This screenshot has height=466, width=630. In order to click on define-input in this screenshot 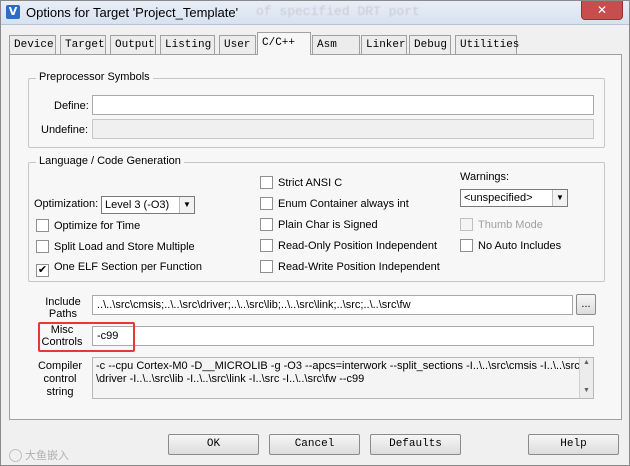, I will do `click(343, 105)`.